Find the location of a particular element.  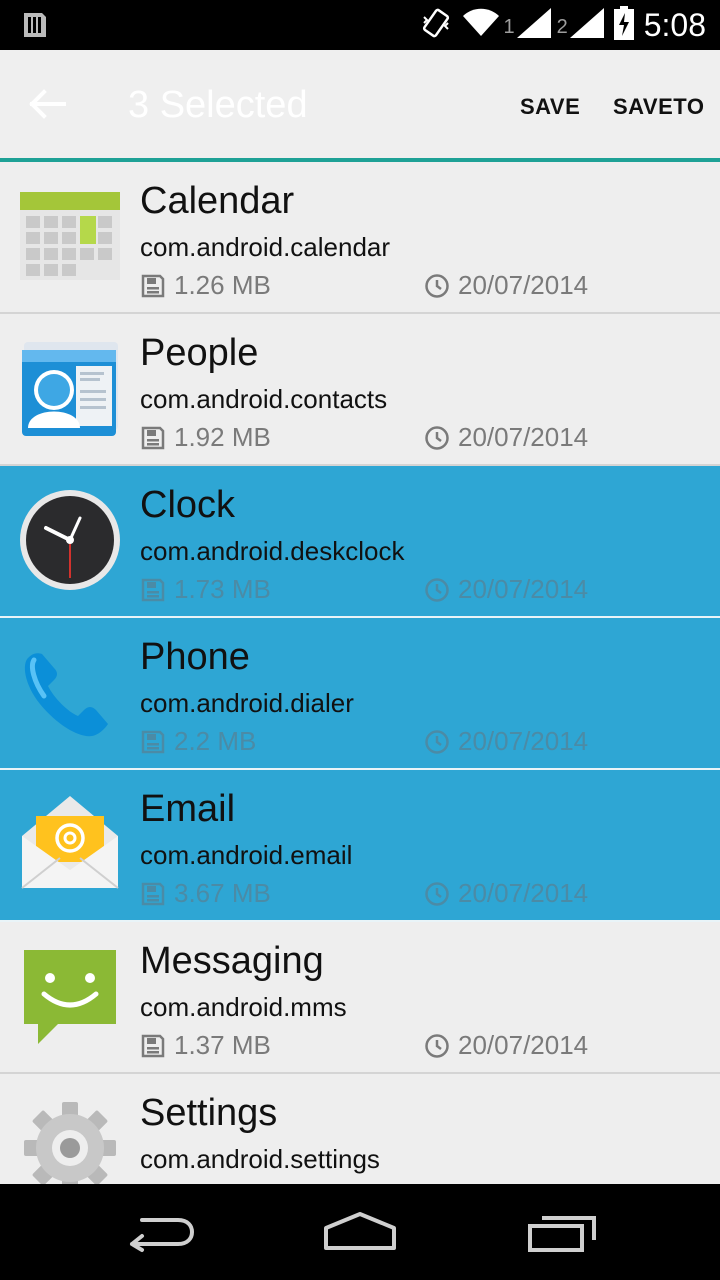

app-name: Phone is located at coordinates (195, 657).